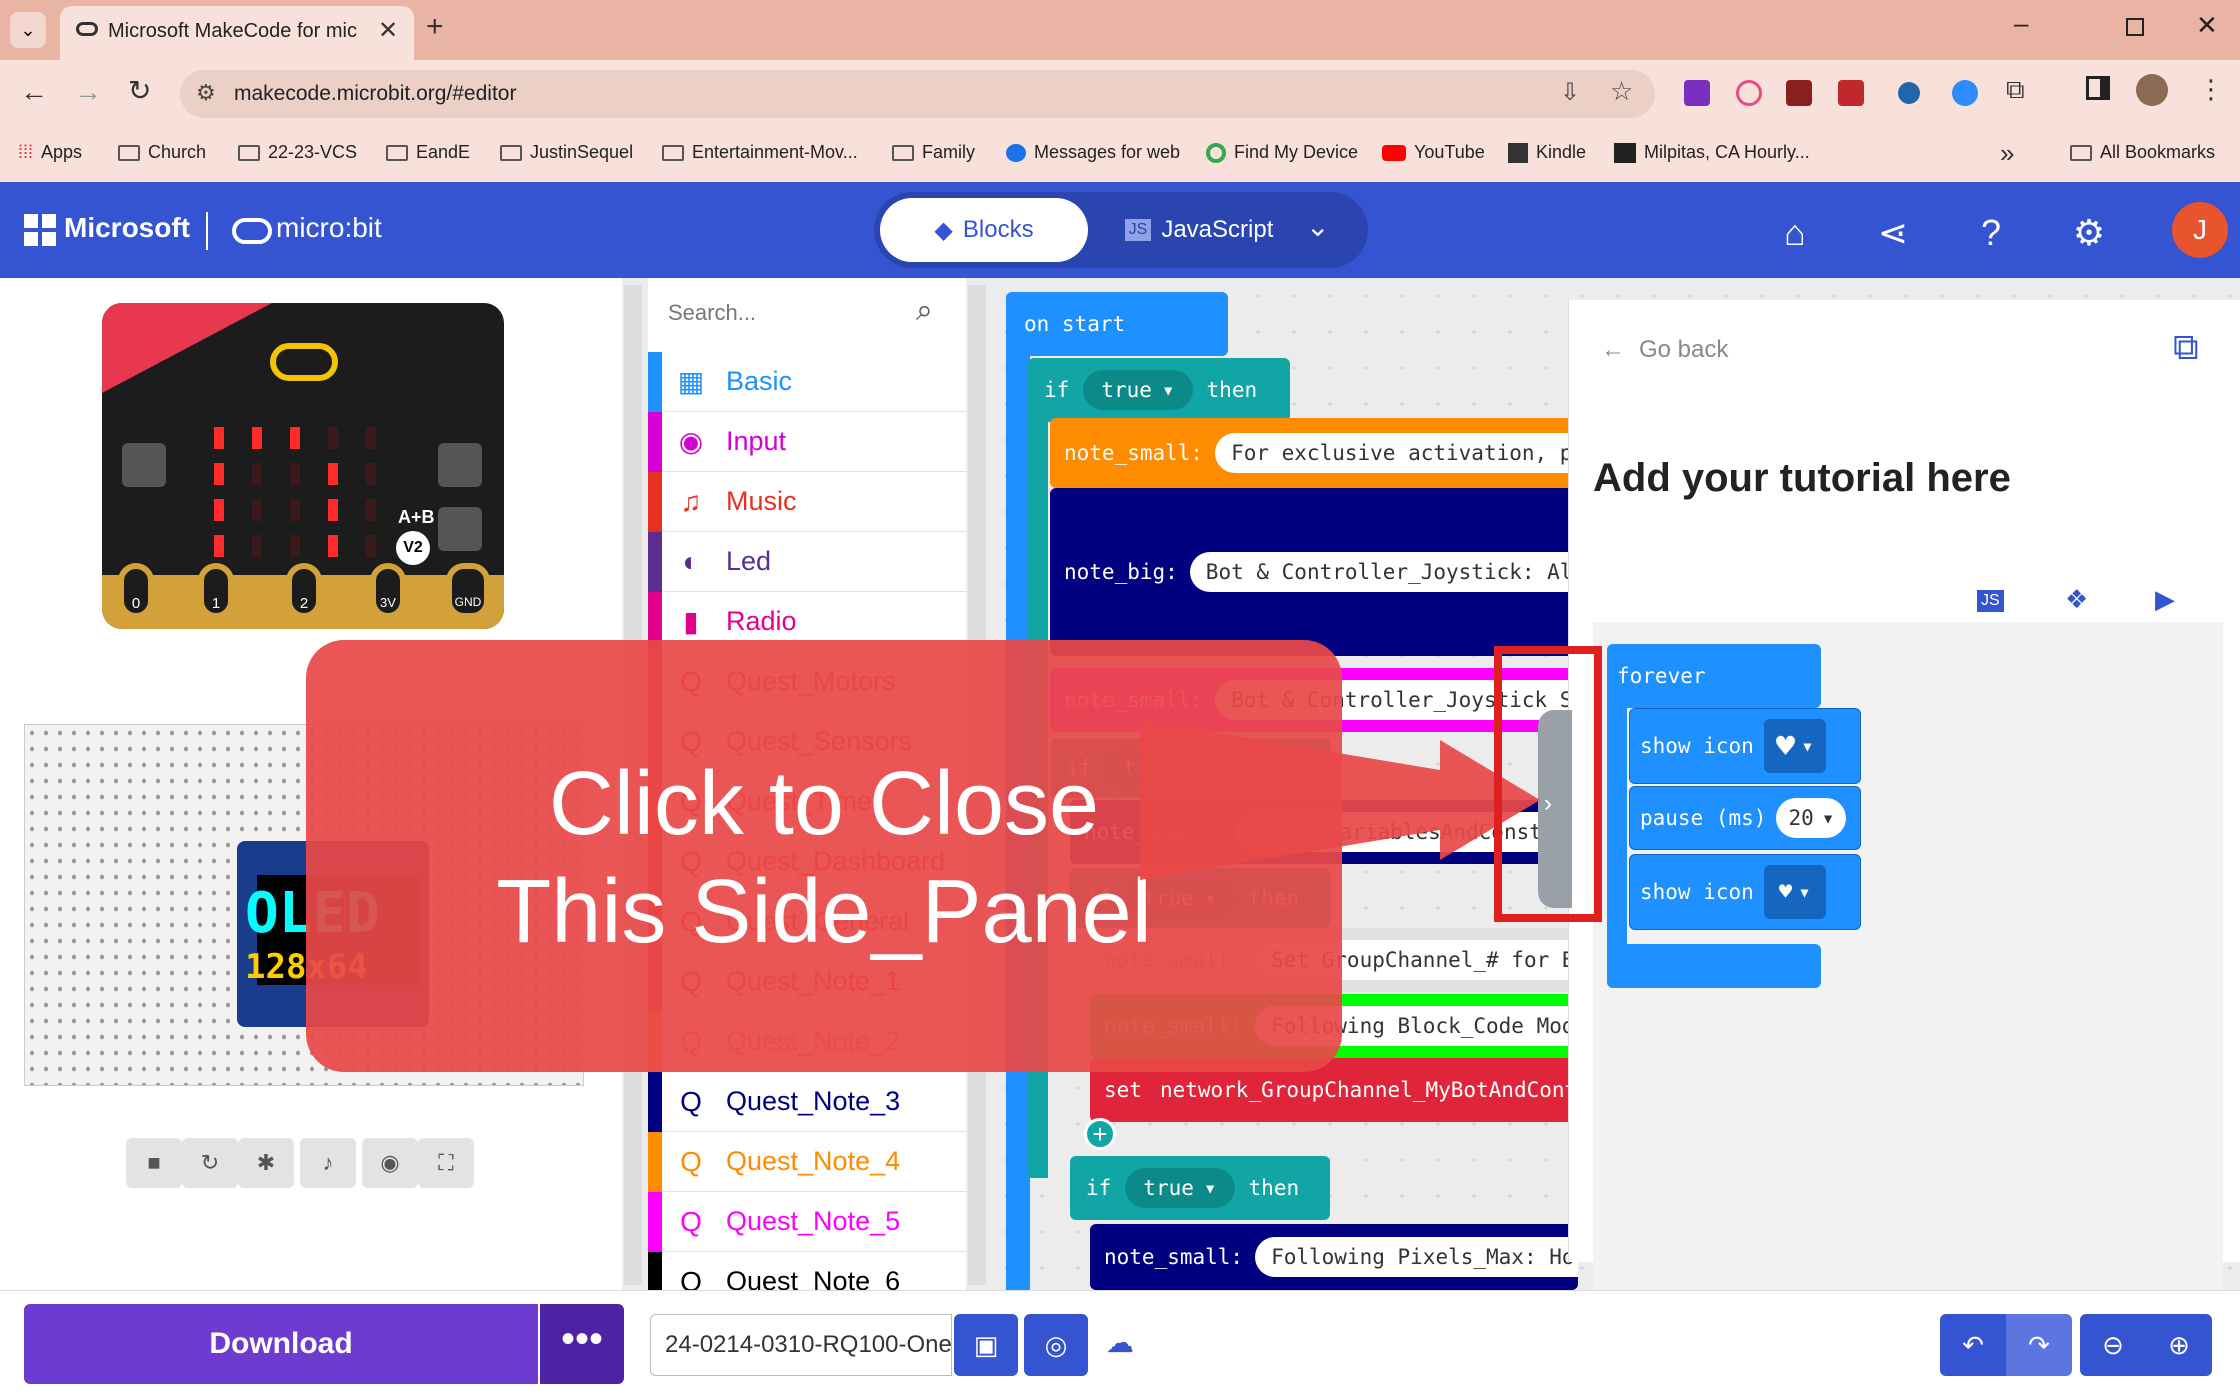 The image size is (2240, 1400). What do you see at coordinates (1909, 93) in the screenshot?
I see `extension-network-icon` at bounding box center [1909, 93].